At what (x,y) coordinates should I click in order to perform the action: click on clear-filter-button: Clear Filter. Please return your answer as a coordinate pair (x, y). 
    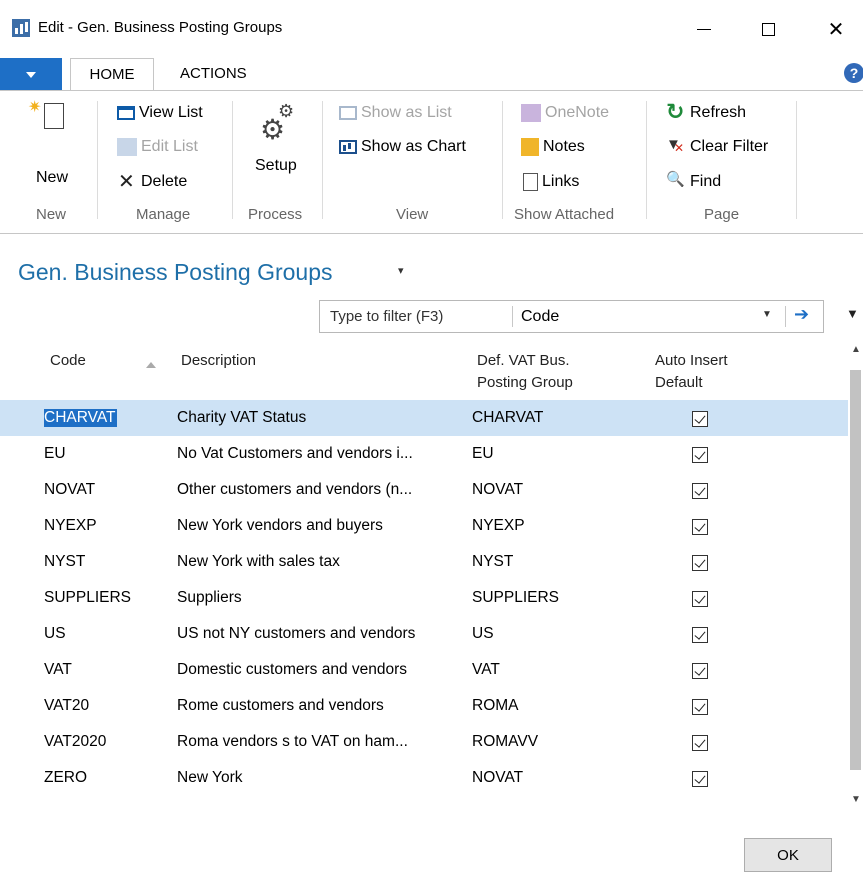
    Looking at the image, I should click on (717, 146).